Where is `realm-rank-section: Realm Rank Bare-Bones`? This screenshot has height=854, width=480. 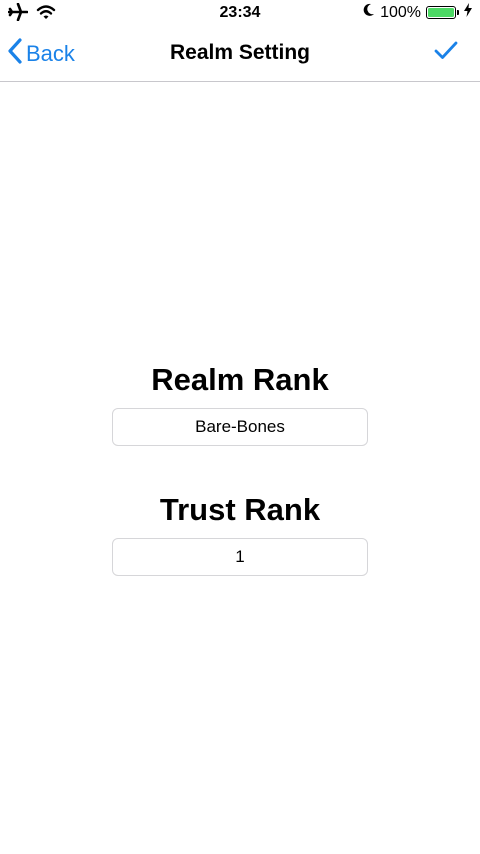
realm-rank-section: Realm Rank Bare-Bones is located at coordinates (240, 404).